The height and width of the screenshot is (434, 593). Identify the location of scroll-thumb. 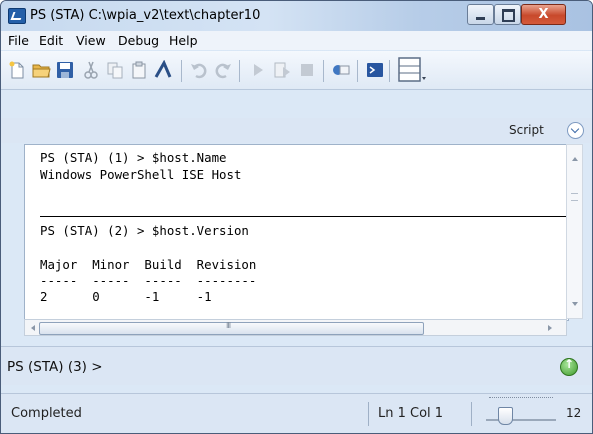
(231, 328).